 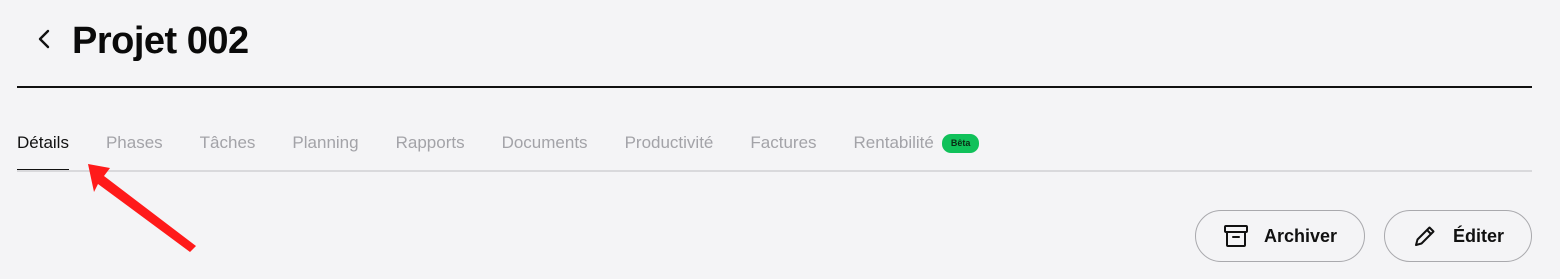 I want to click on archive-button: Archiver, so click(x=1280, y=236).